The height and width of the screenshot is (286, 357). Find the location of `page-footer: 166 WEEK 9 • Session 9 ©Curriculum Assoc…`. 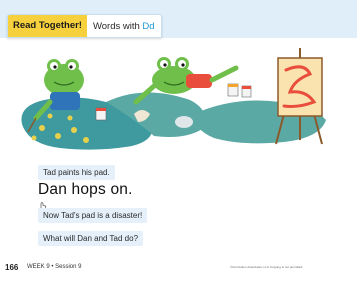

page-footer: 166 WEEK 9 • Session 9 ©Curriculum Assoc… is located at coordinates (178, 268).